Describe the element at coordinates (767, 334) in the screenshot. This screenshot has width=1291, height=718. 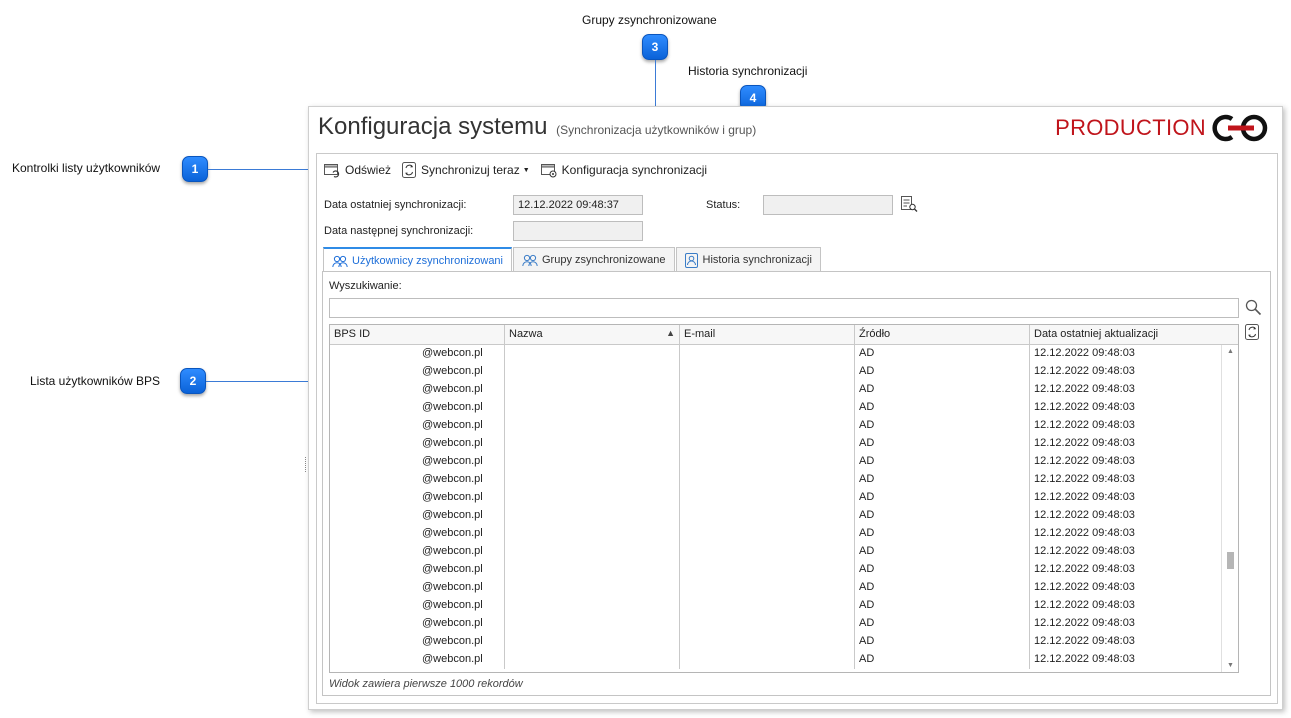
I see `column-header-email: E-mail` at that location.